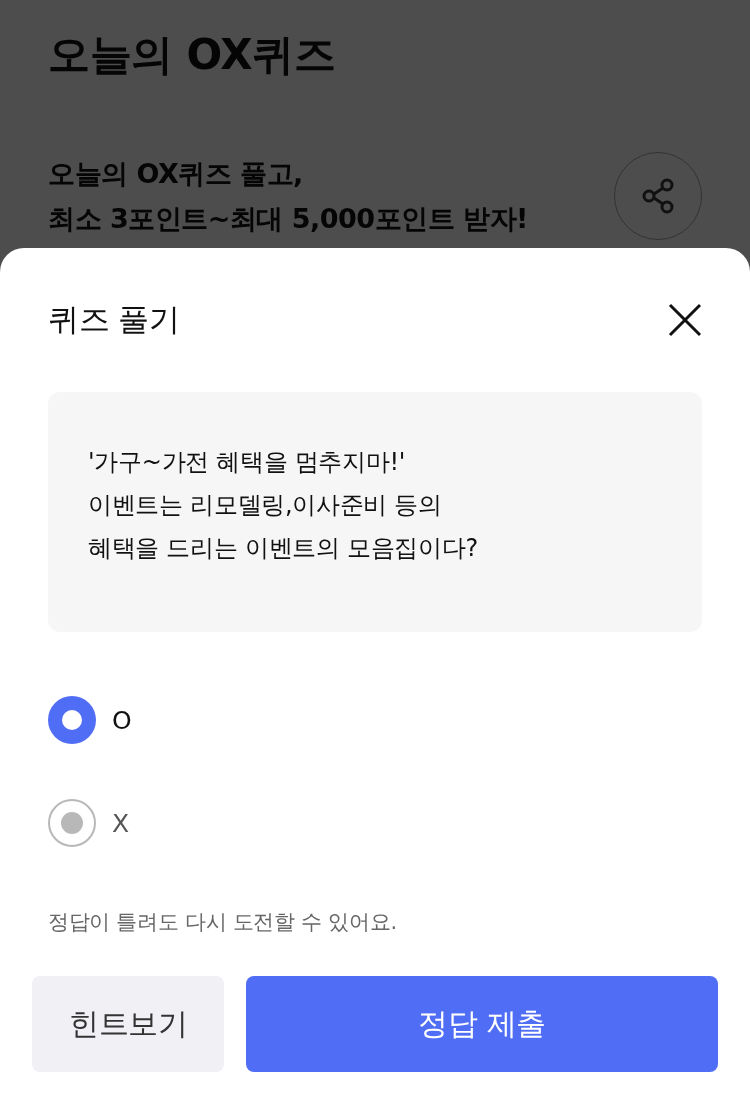 The image size is (750, 1104). I want to click on close-icon, so click(685, 320).